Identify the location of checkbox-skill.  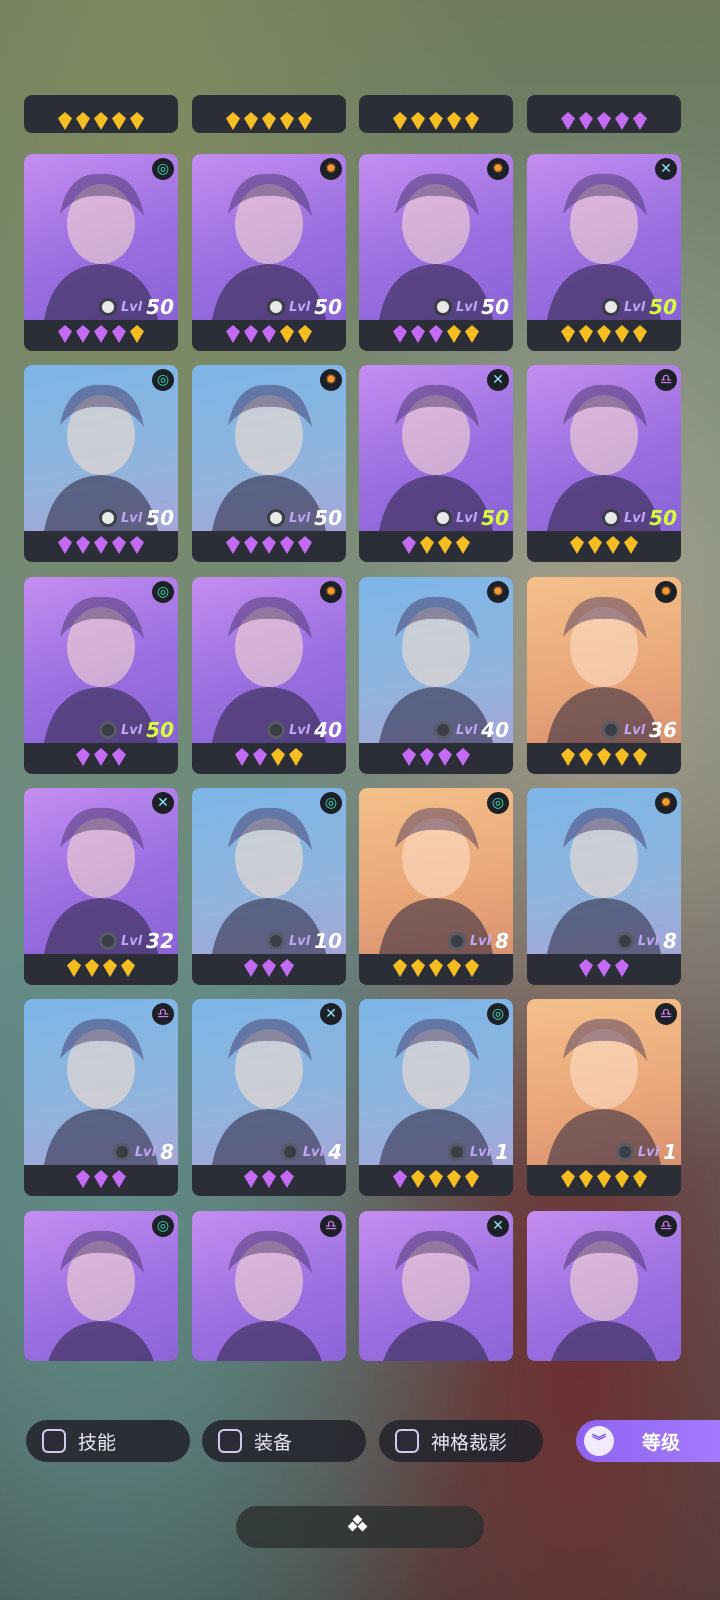
(54, 1441).